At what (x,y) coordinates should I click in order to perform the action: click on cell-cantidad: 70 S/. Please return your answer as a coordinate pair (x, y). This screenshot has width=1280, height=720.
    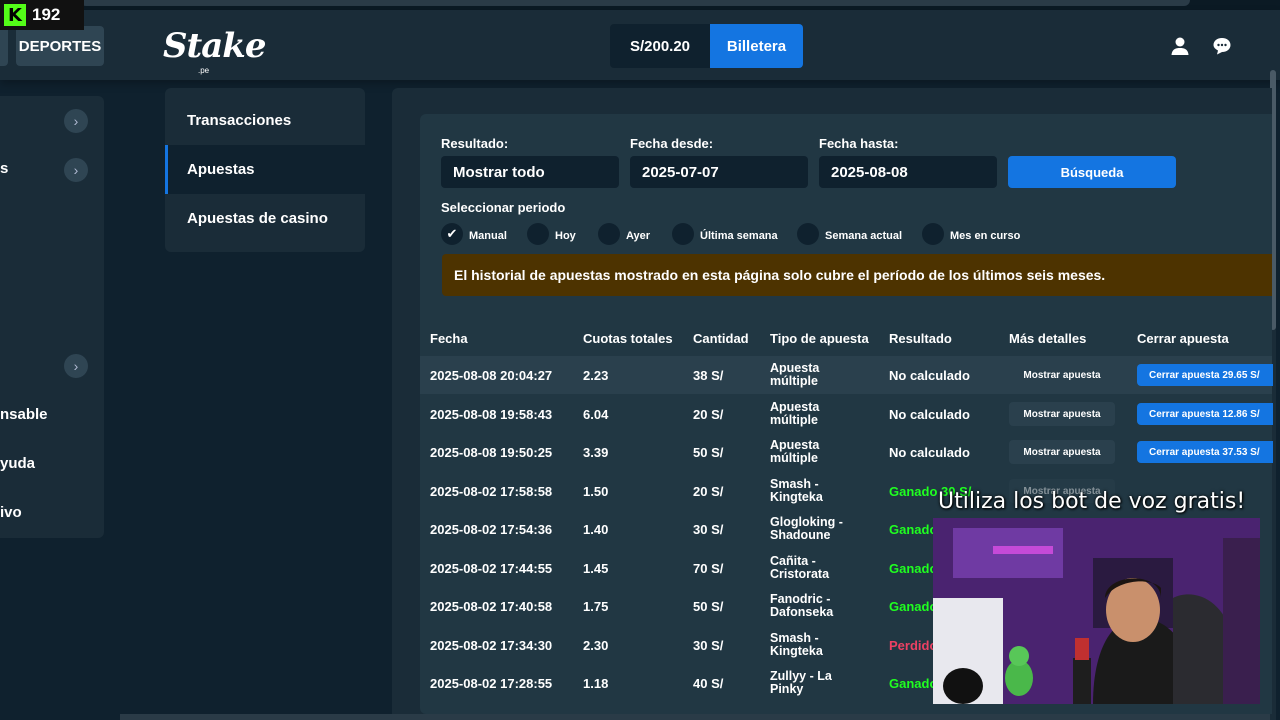
    Looking at the image, I should click on (708, 568).